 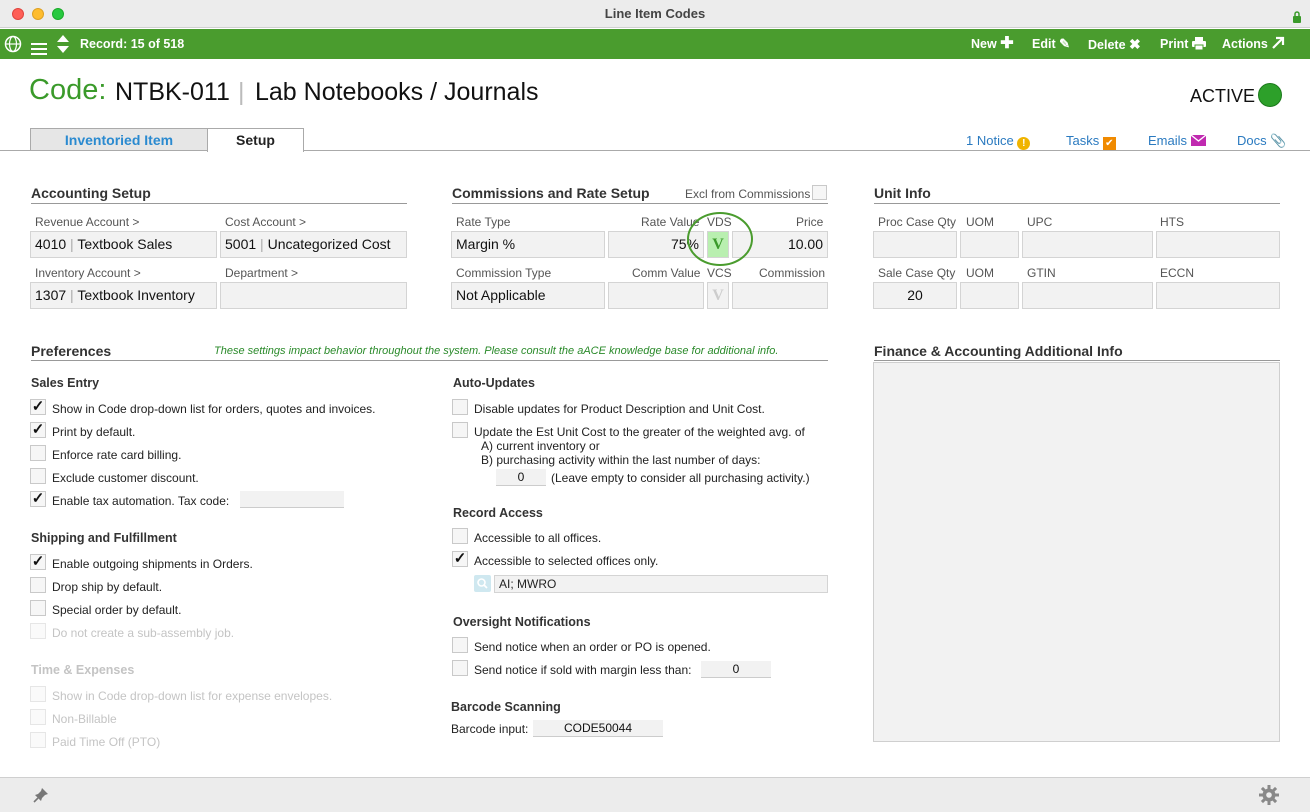 What do you see at coordinates (992, 44) in the screenshot?
I see `new-button: New ✚` at bounding box center [992, 44].